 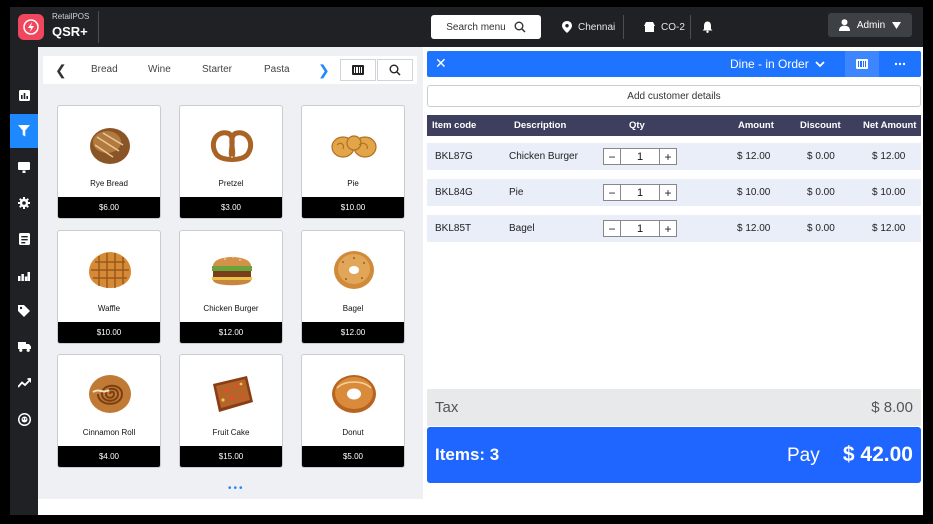 I want to click on cinnamon-roll-image, so click(x=110, y=394).